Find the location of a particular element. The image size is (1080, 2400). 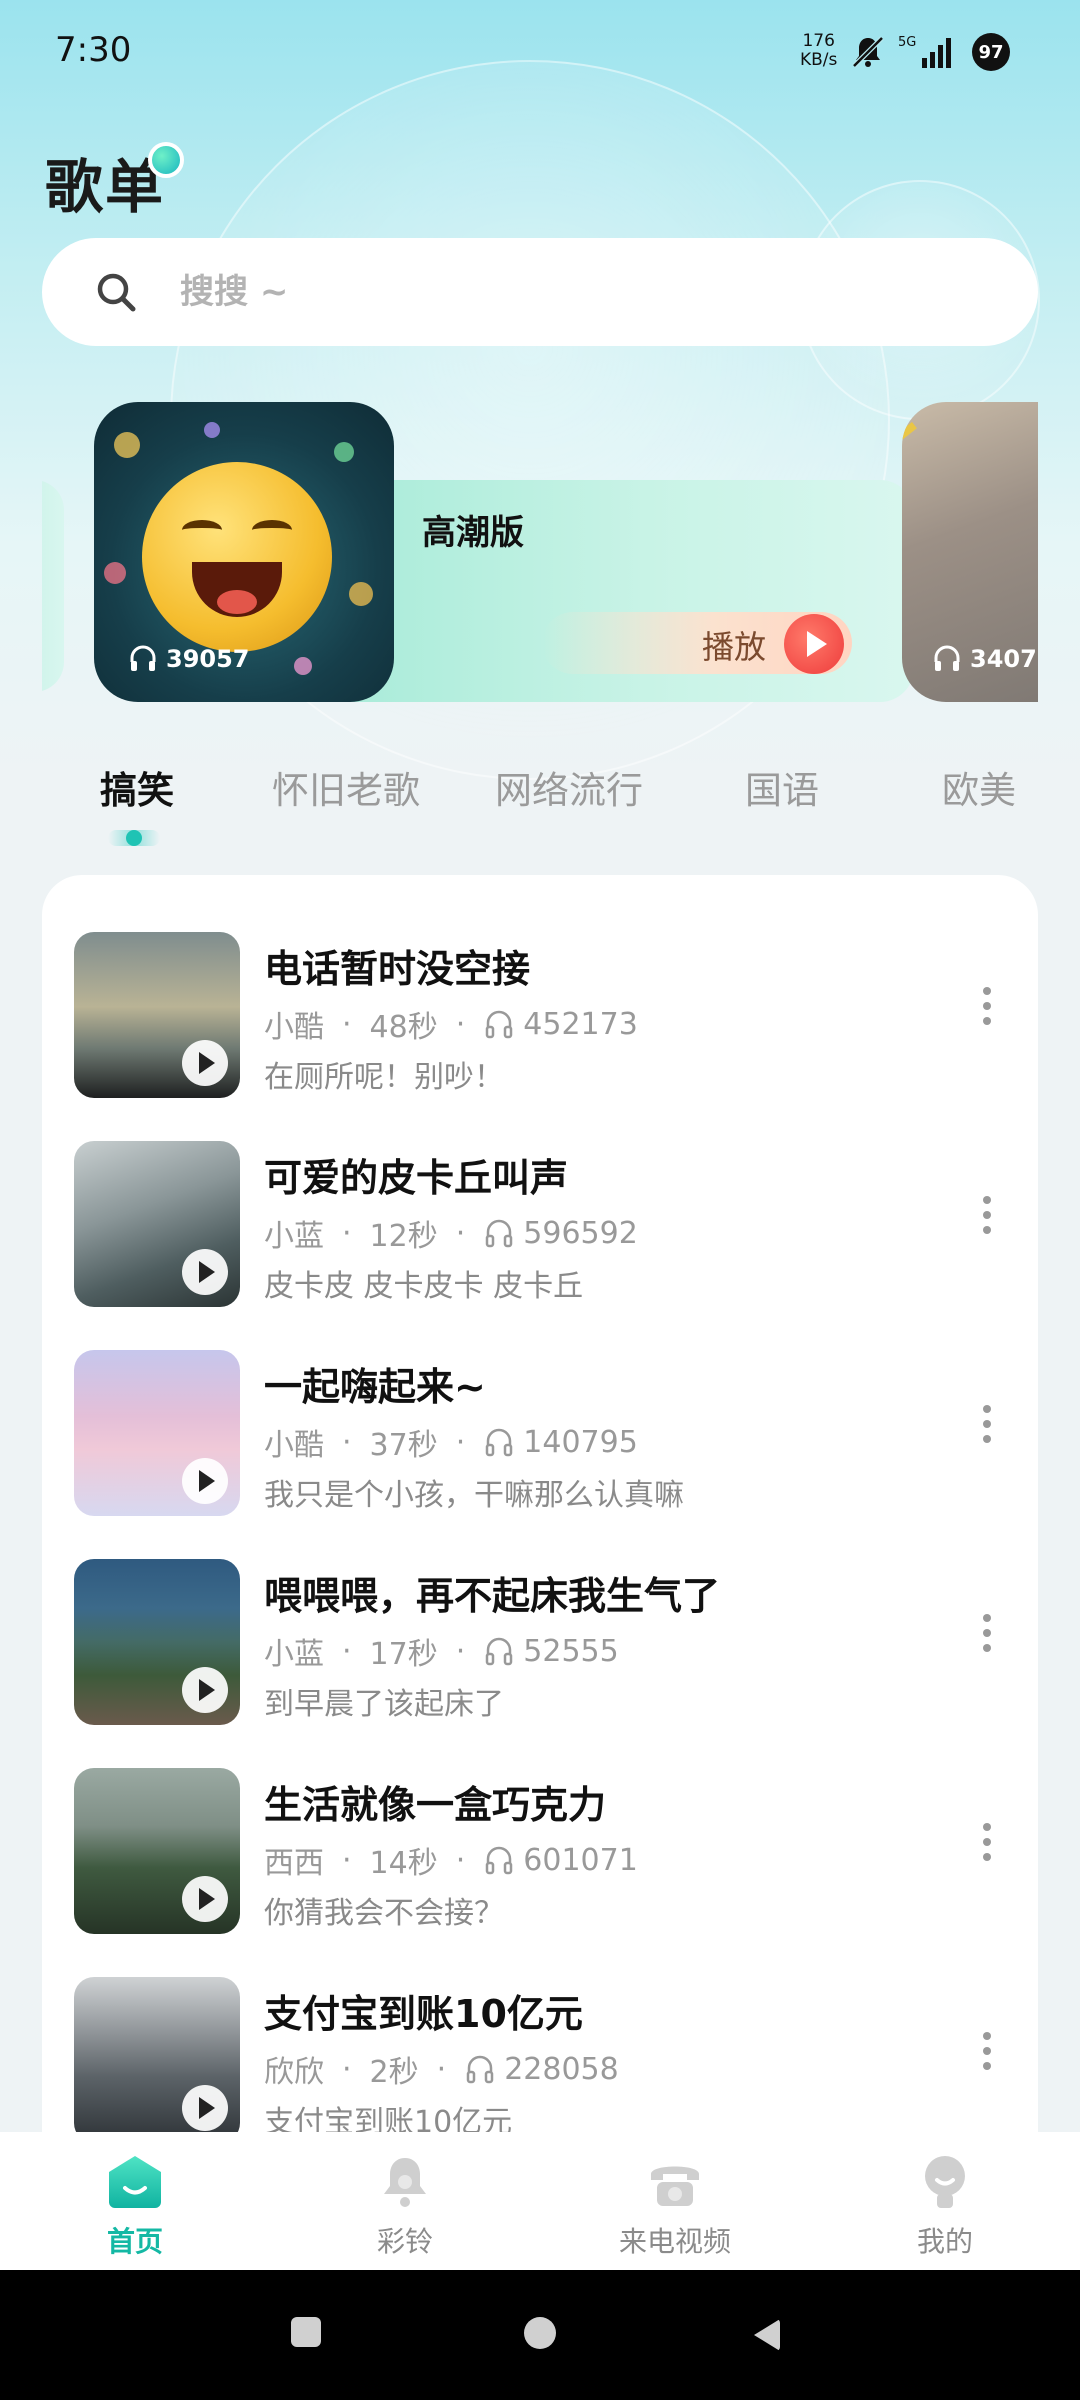

song-plays: 52555 is located at coordinates (571, 1651).